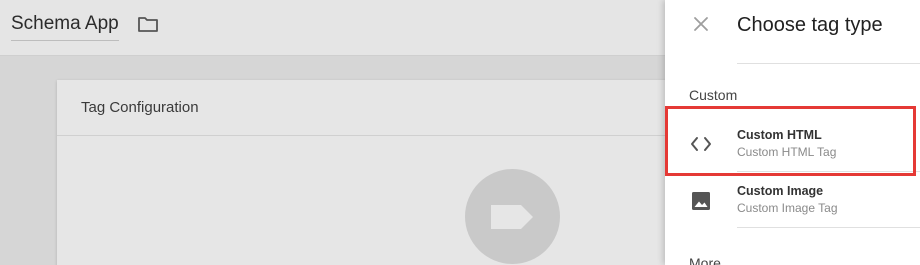 The width and height of the screenshot is (920, 265). I want to click on tag-type-custom-html: Custom HTML Custom HTML Tag, so click(792, 143).